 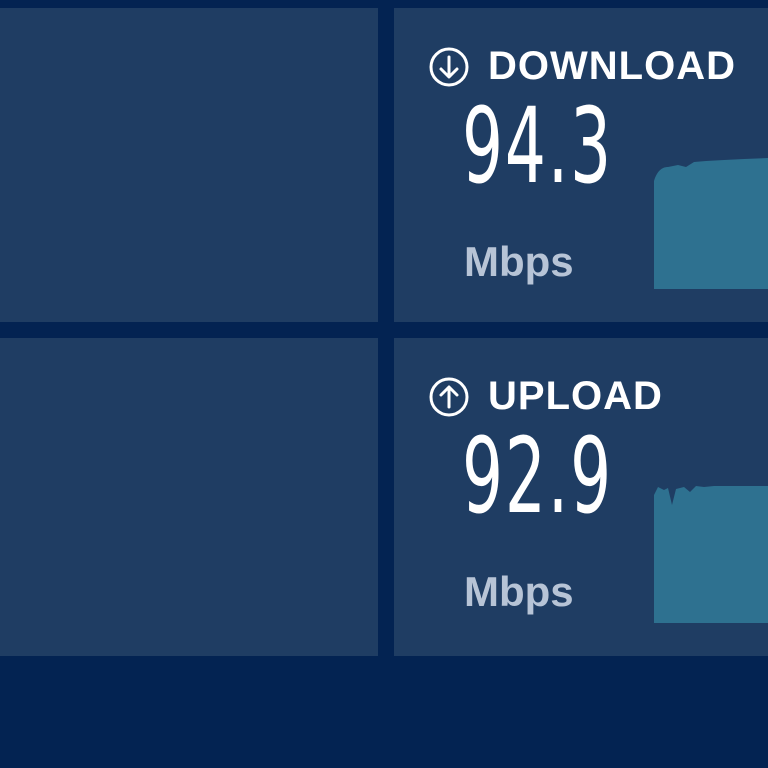 What do you see at coordinates (538, 146) in the screenshot?
I see `download-speed-value: 94.3` at bounding box center [538, 146].